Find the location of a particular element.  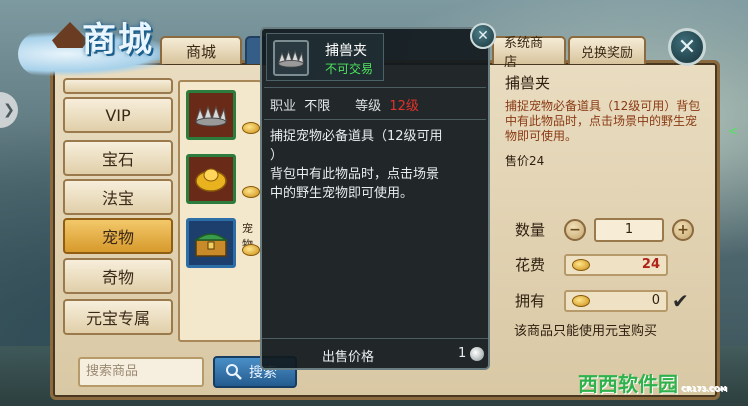

cost-field: 24 is located at coordinates (616, 265).